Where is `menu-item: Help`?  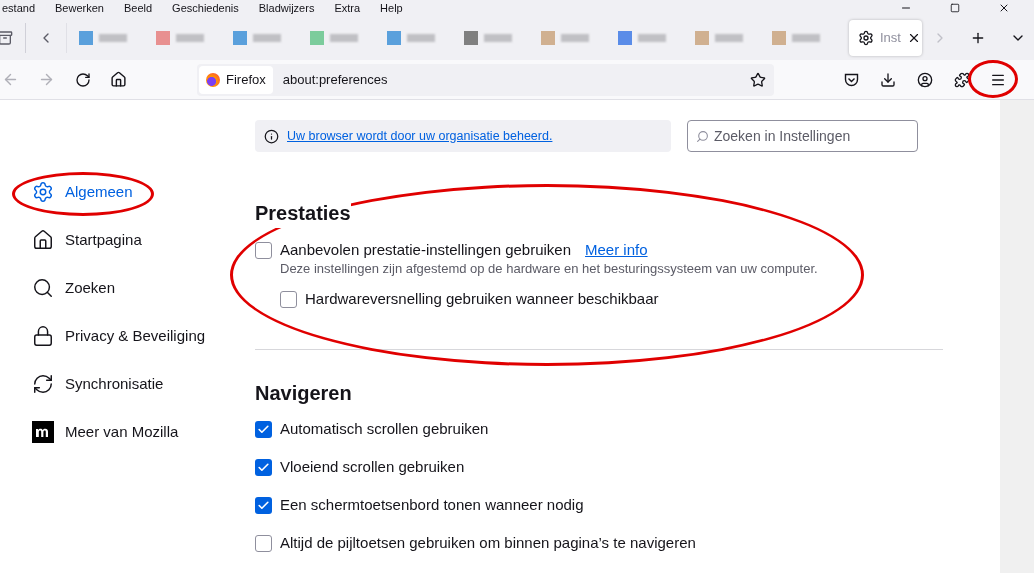
menu-item: Help is located at coordinates (391, 8).